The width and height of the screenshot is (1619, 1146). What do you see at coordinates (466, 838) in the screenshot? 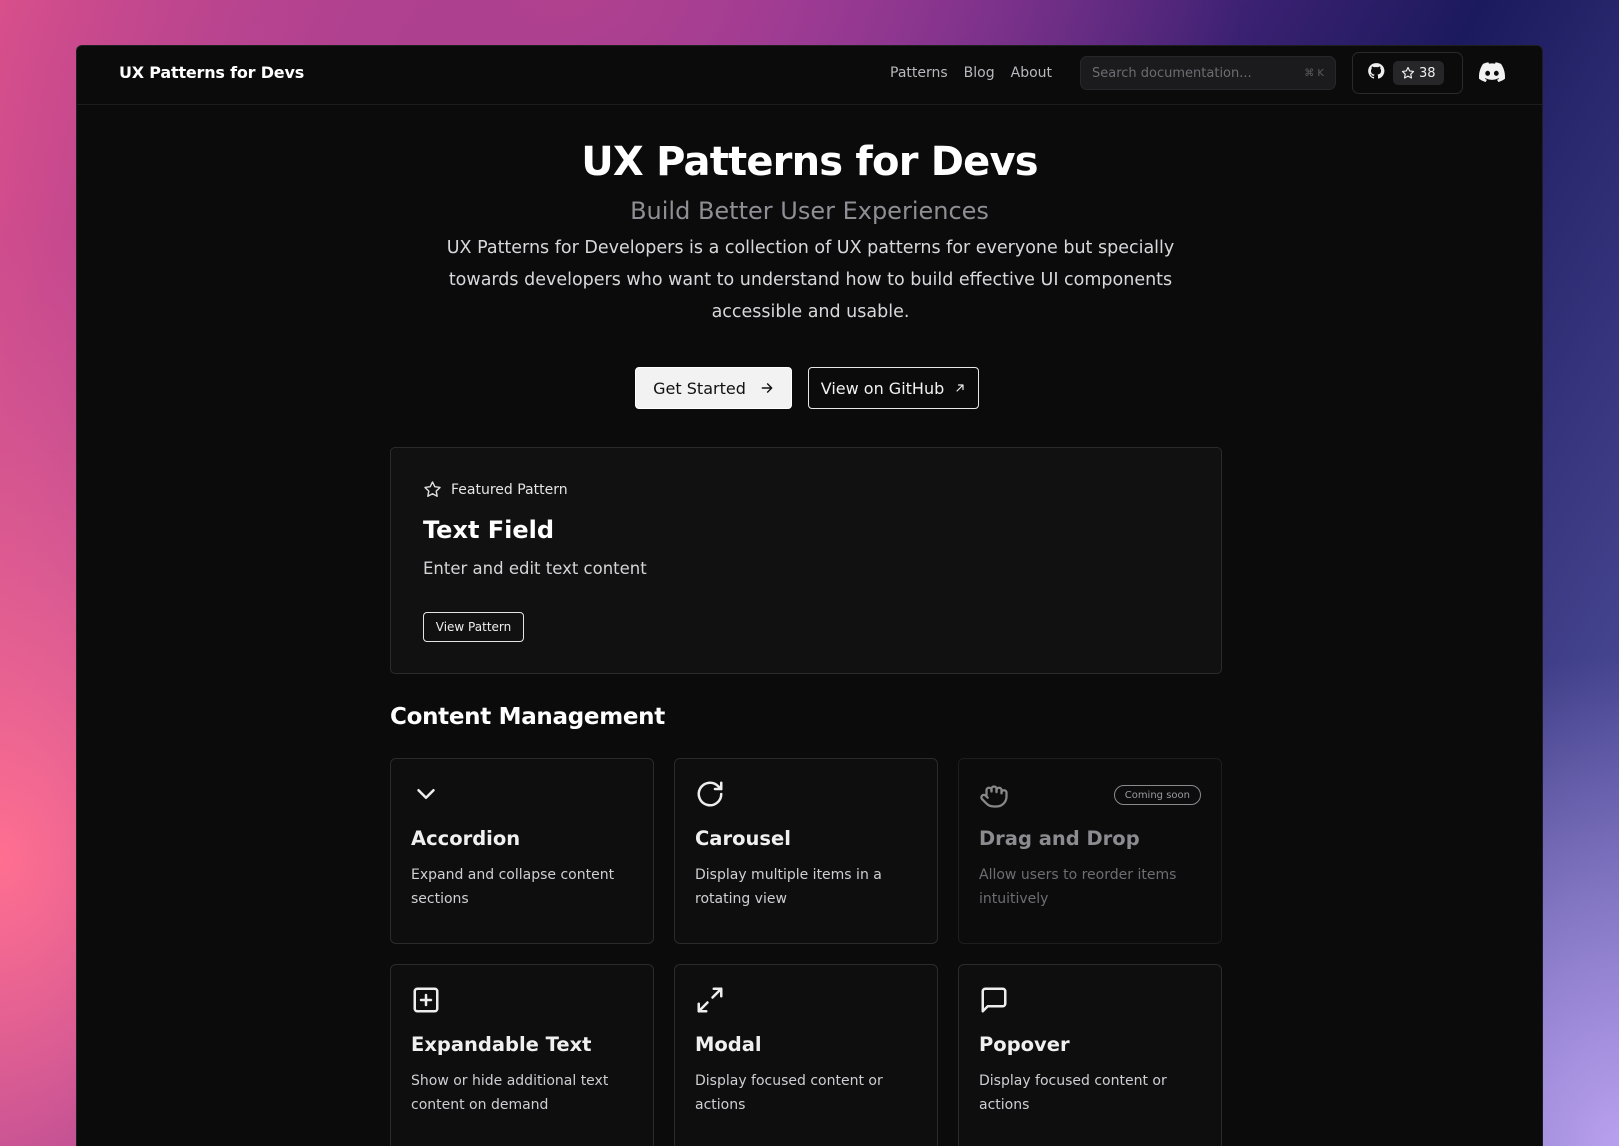
I see `card-title: Accordion` at bounding box center [466, 838].